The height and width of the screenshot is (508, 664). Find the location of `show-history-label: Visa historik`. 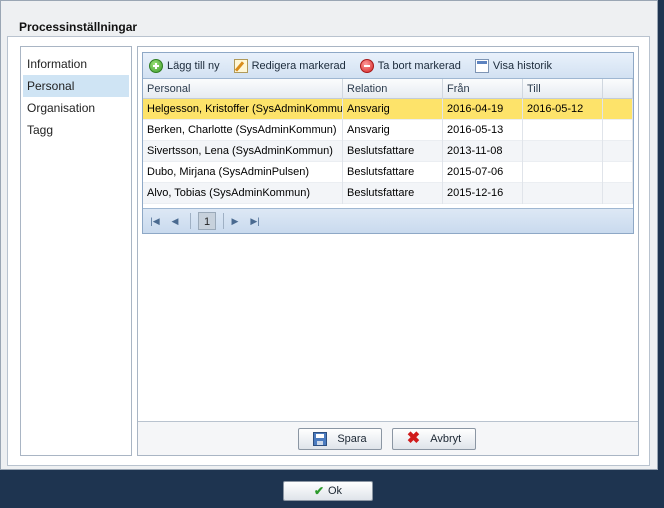

show-history-label: Visa historik is located at coordinates (522, 65).